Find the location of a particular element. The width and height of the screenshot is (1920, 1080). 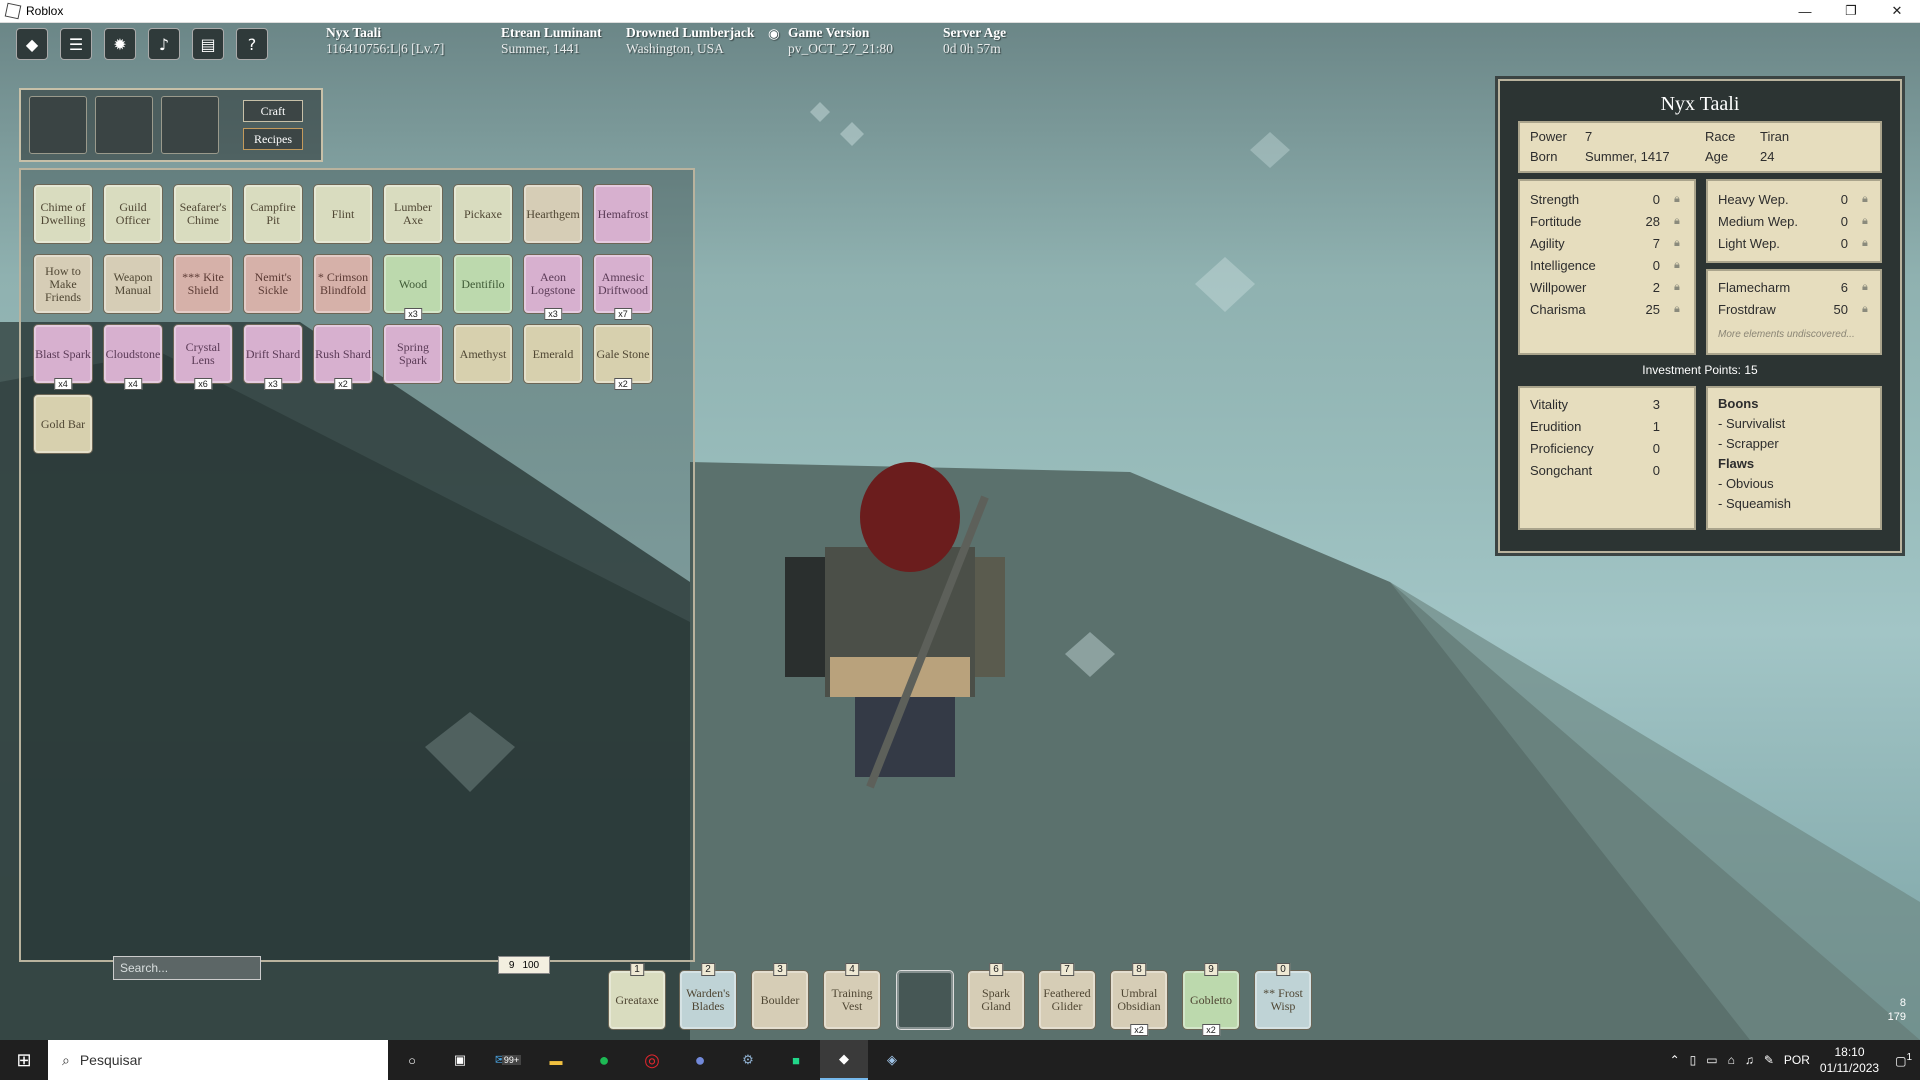

inventory-item: Rush Shard x2 is located at coordinates (343, 357).